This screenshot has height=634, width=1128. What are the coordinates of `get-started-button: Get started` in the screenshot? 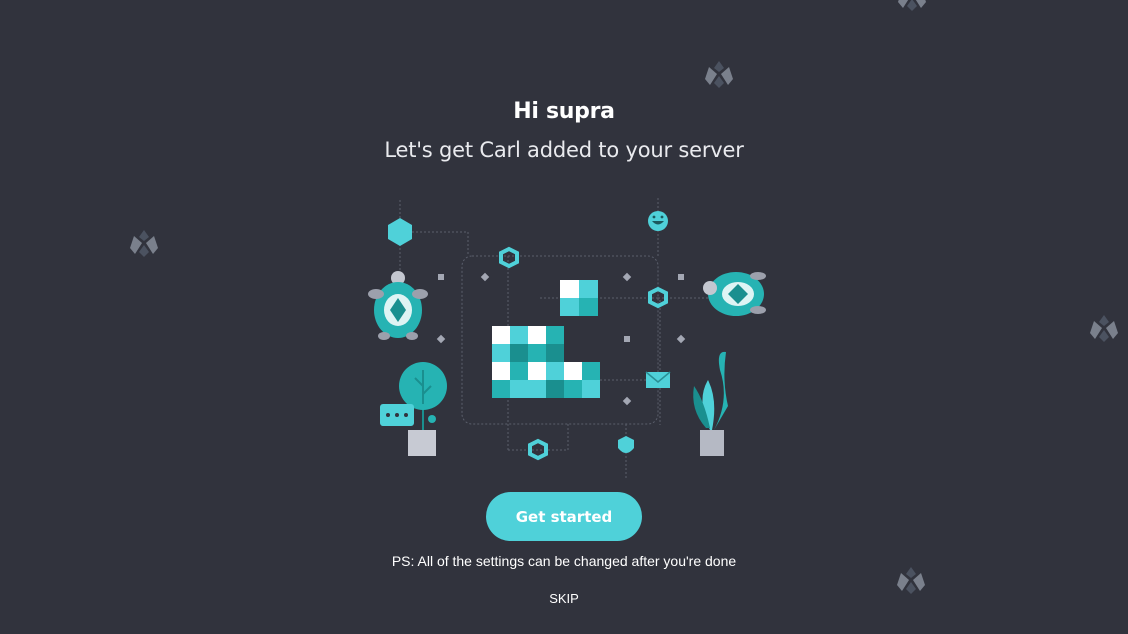 It's located at (564, 516).